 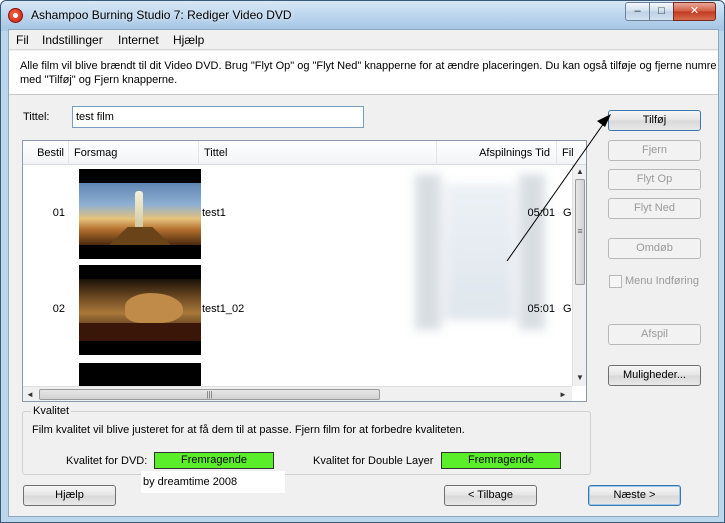 What do you see at coordinates (69, 495) in the screenshot?
I see `help-button: Hjælp` at bounding box center [69, 495].